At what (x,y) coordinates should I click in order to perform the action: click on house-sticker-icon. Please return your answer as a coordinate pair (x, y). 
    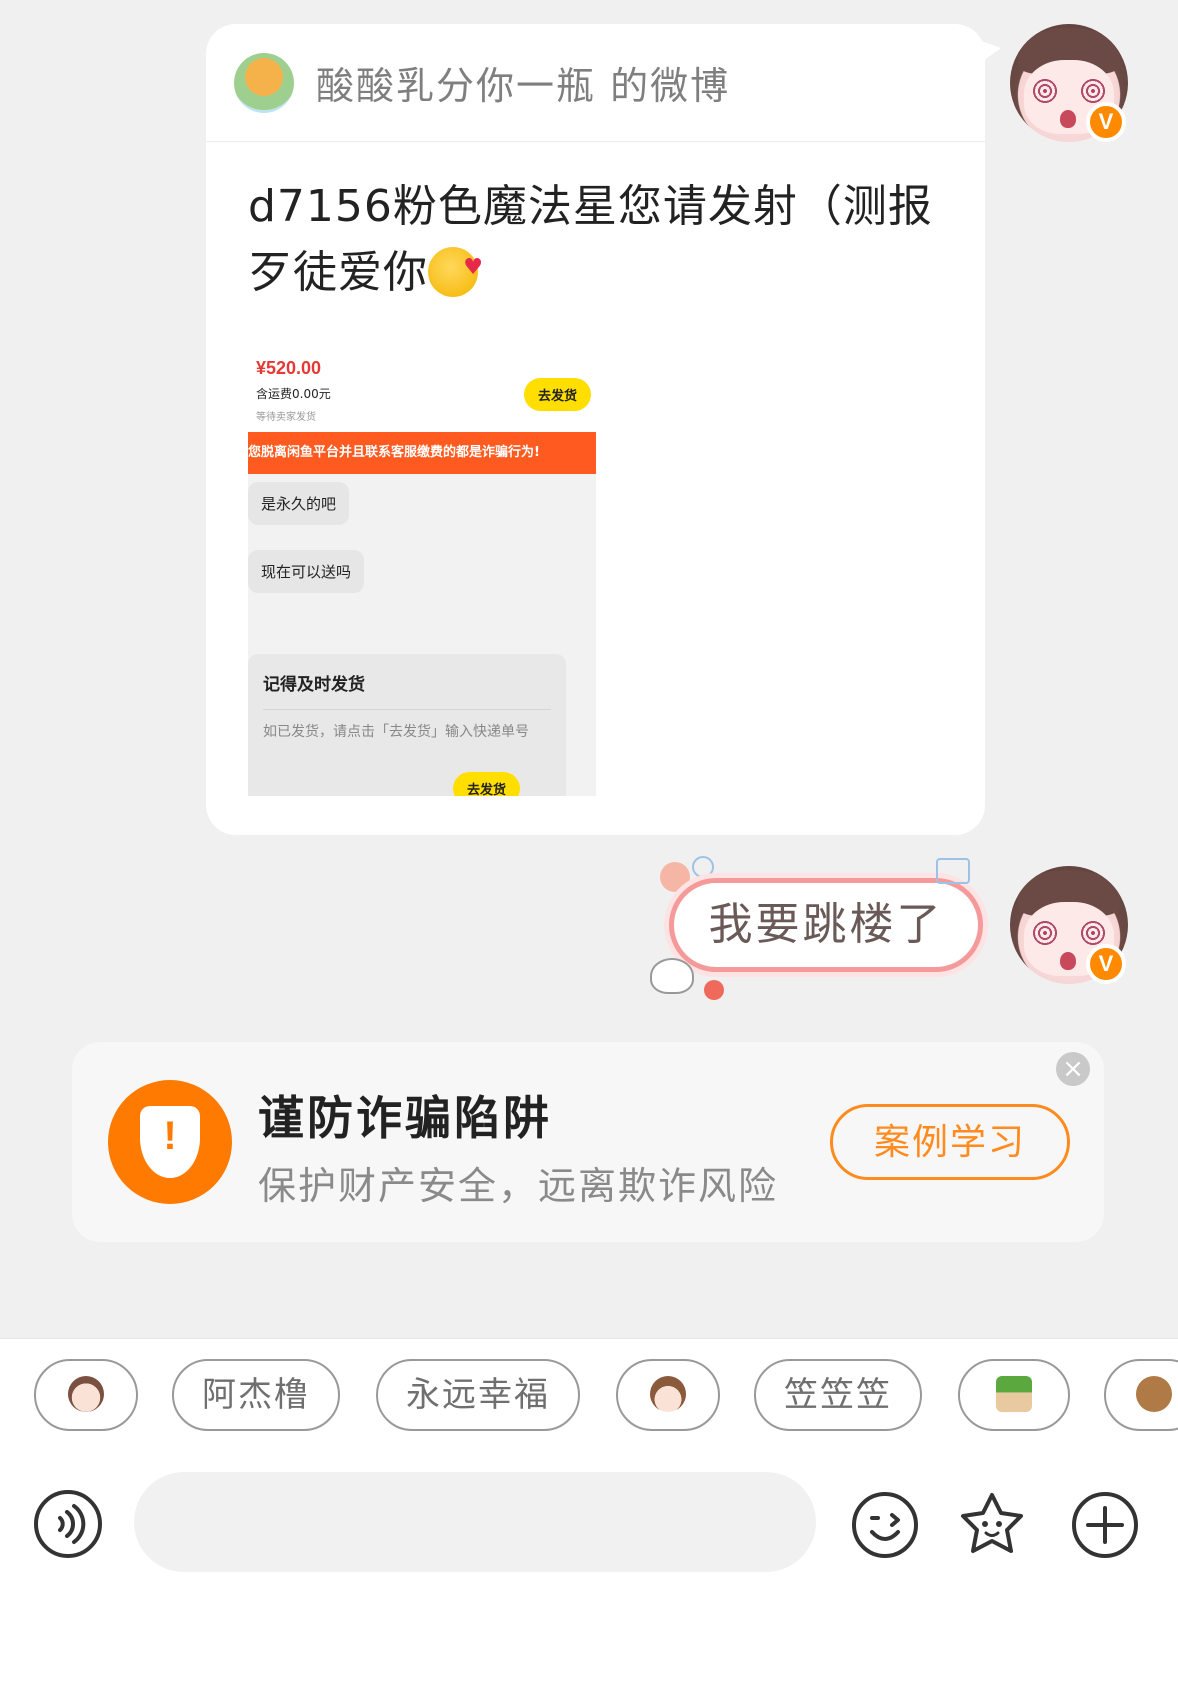
    Looking at the image, I should click on (1014, 1393).